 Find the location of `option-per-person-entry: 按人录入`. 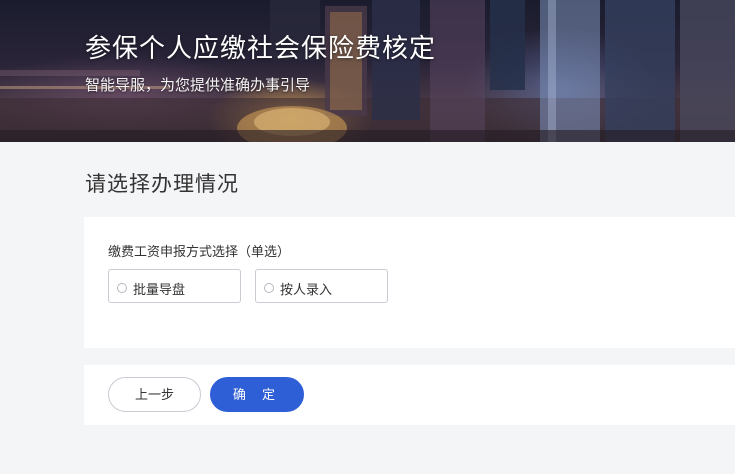

option-per-person-entry: 按人录入 is located at coordinates (321, 286).